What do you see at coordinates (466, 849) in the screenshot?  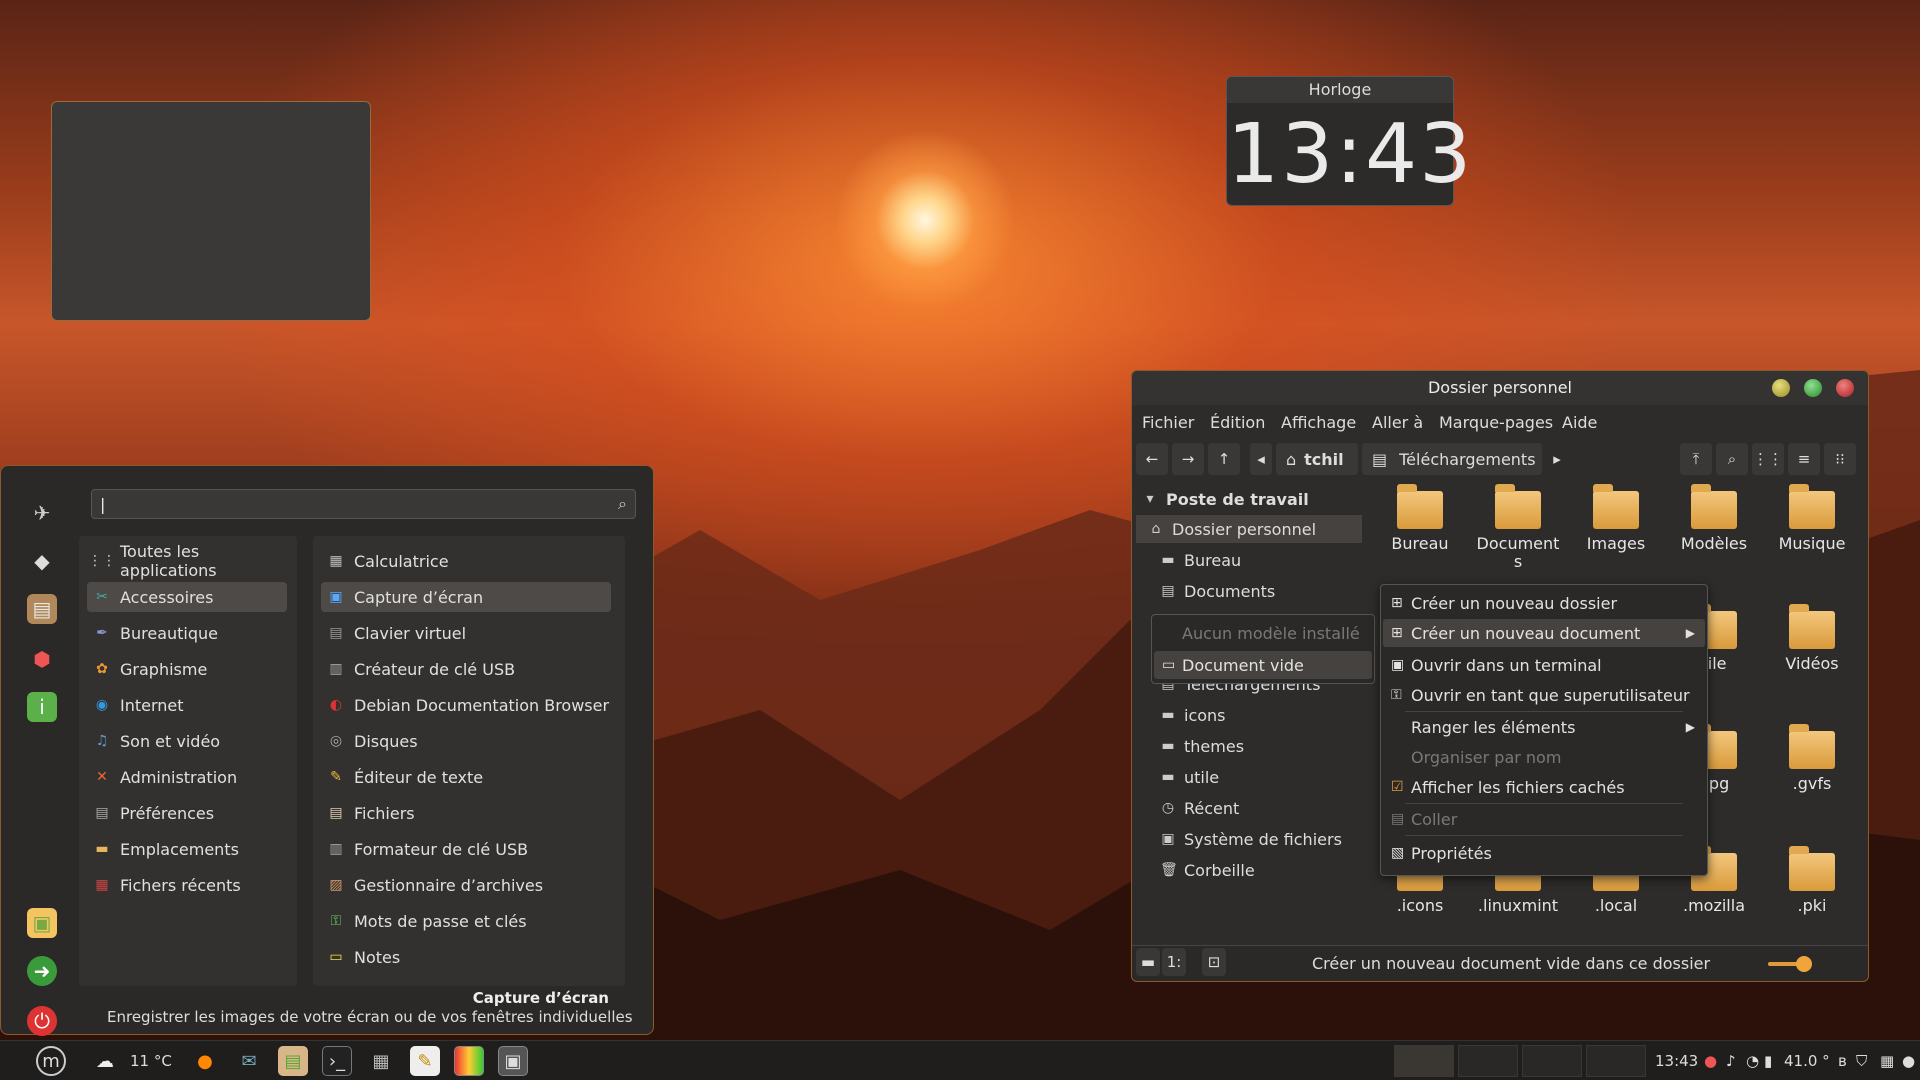 I see `app-formateur-de-cle-usb: ▥ Formateur de clé USB` at bounding box center [466, 849].